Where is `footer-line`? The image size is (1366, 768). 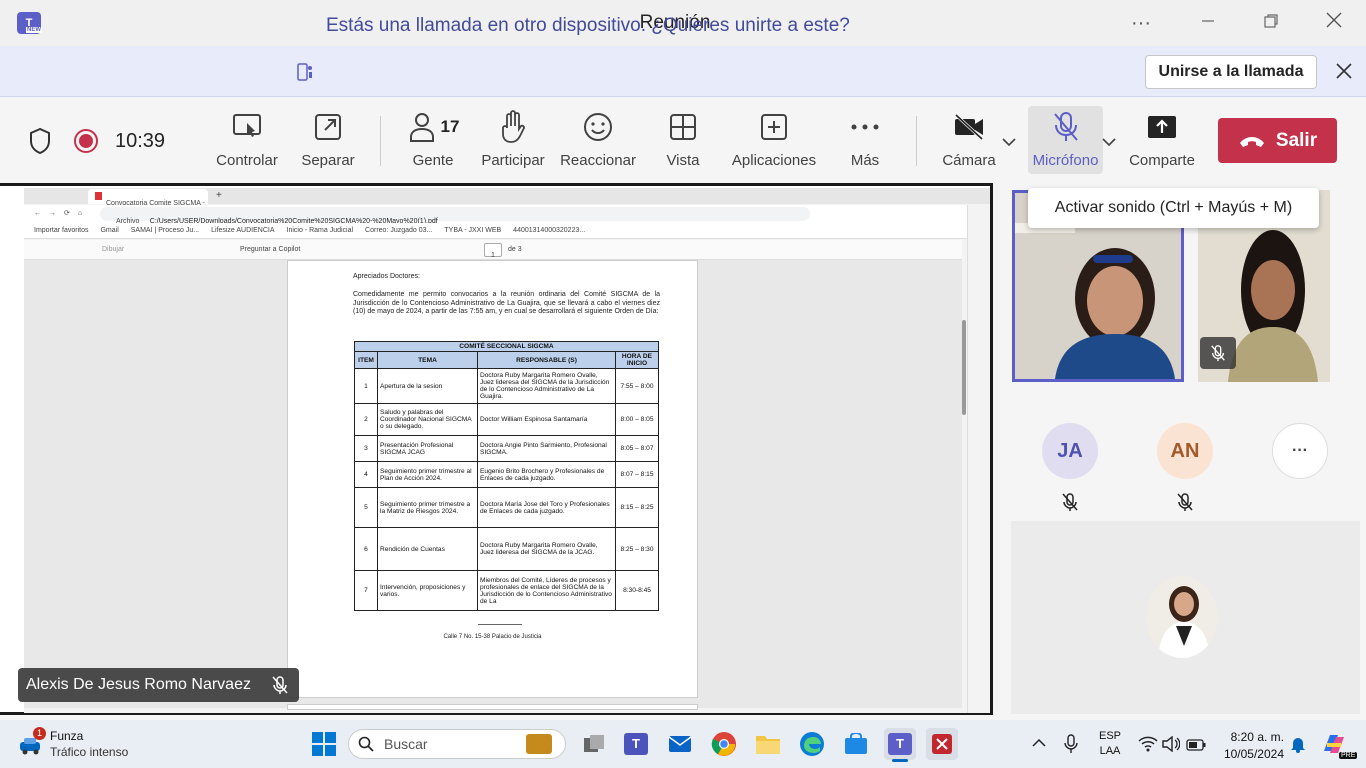
footer-line is located at coordinates (500, 624).